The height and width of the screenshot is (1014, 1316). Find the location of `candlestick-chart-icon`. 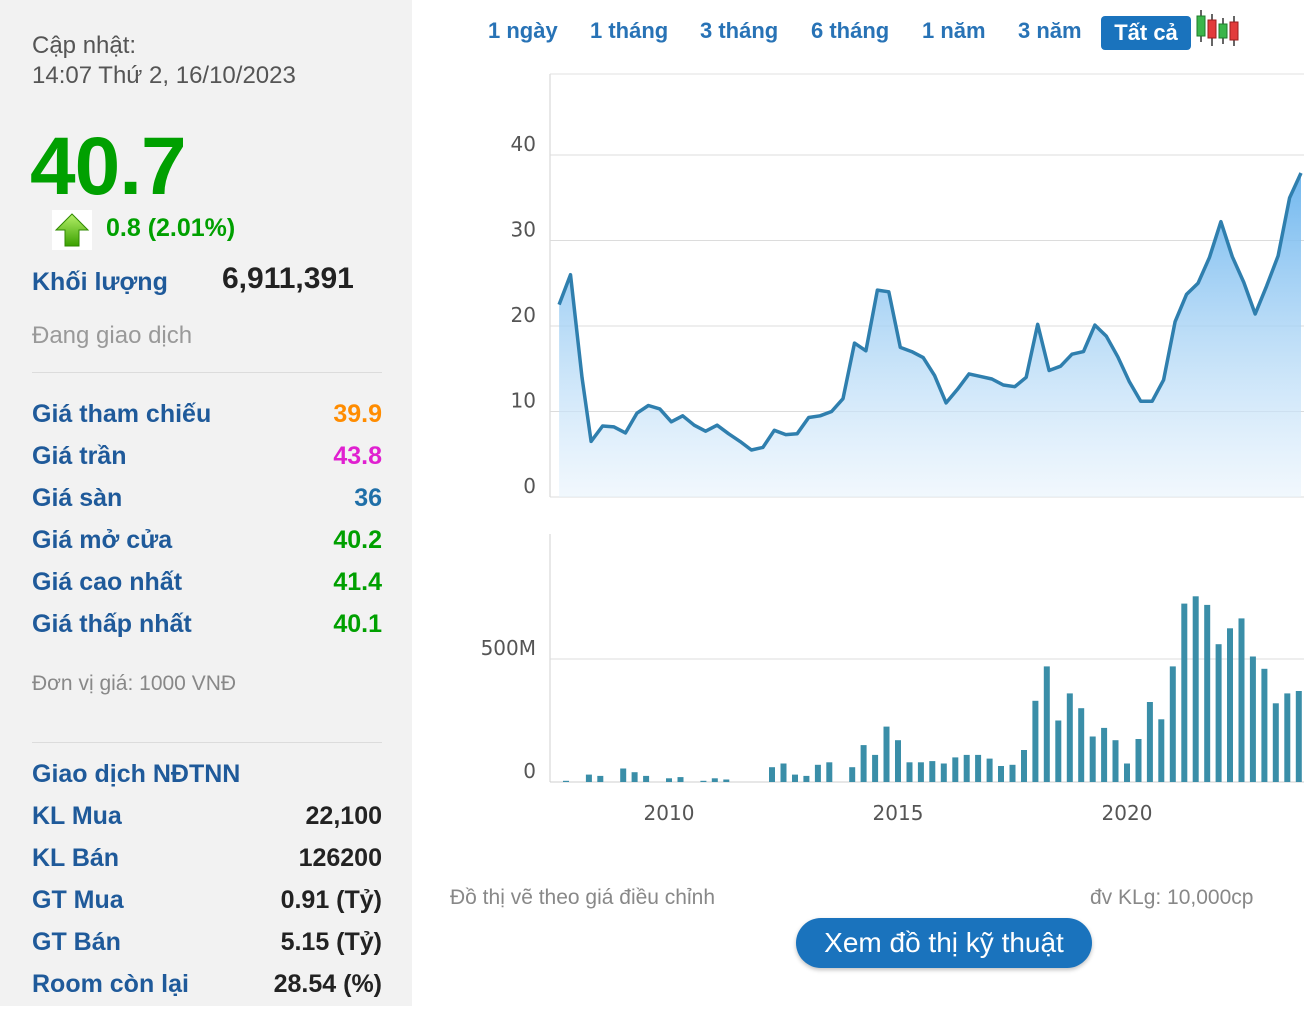

candlestick-chart-icon is located at coordinates (1217, 28).